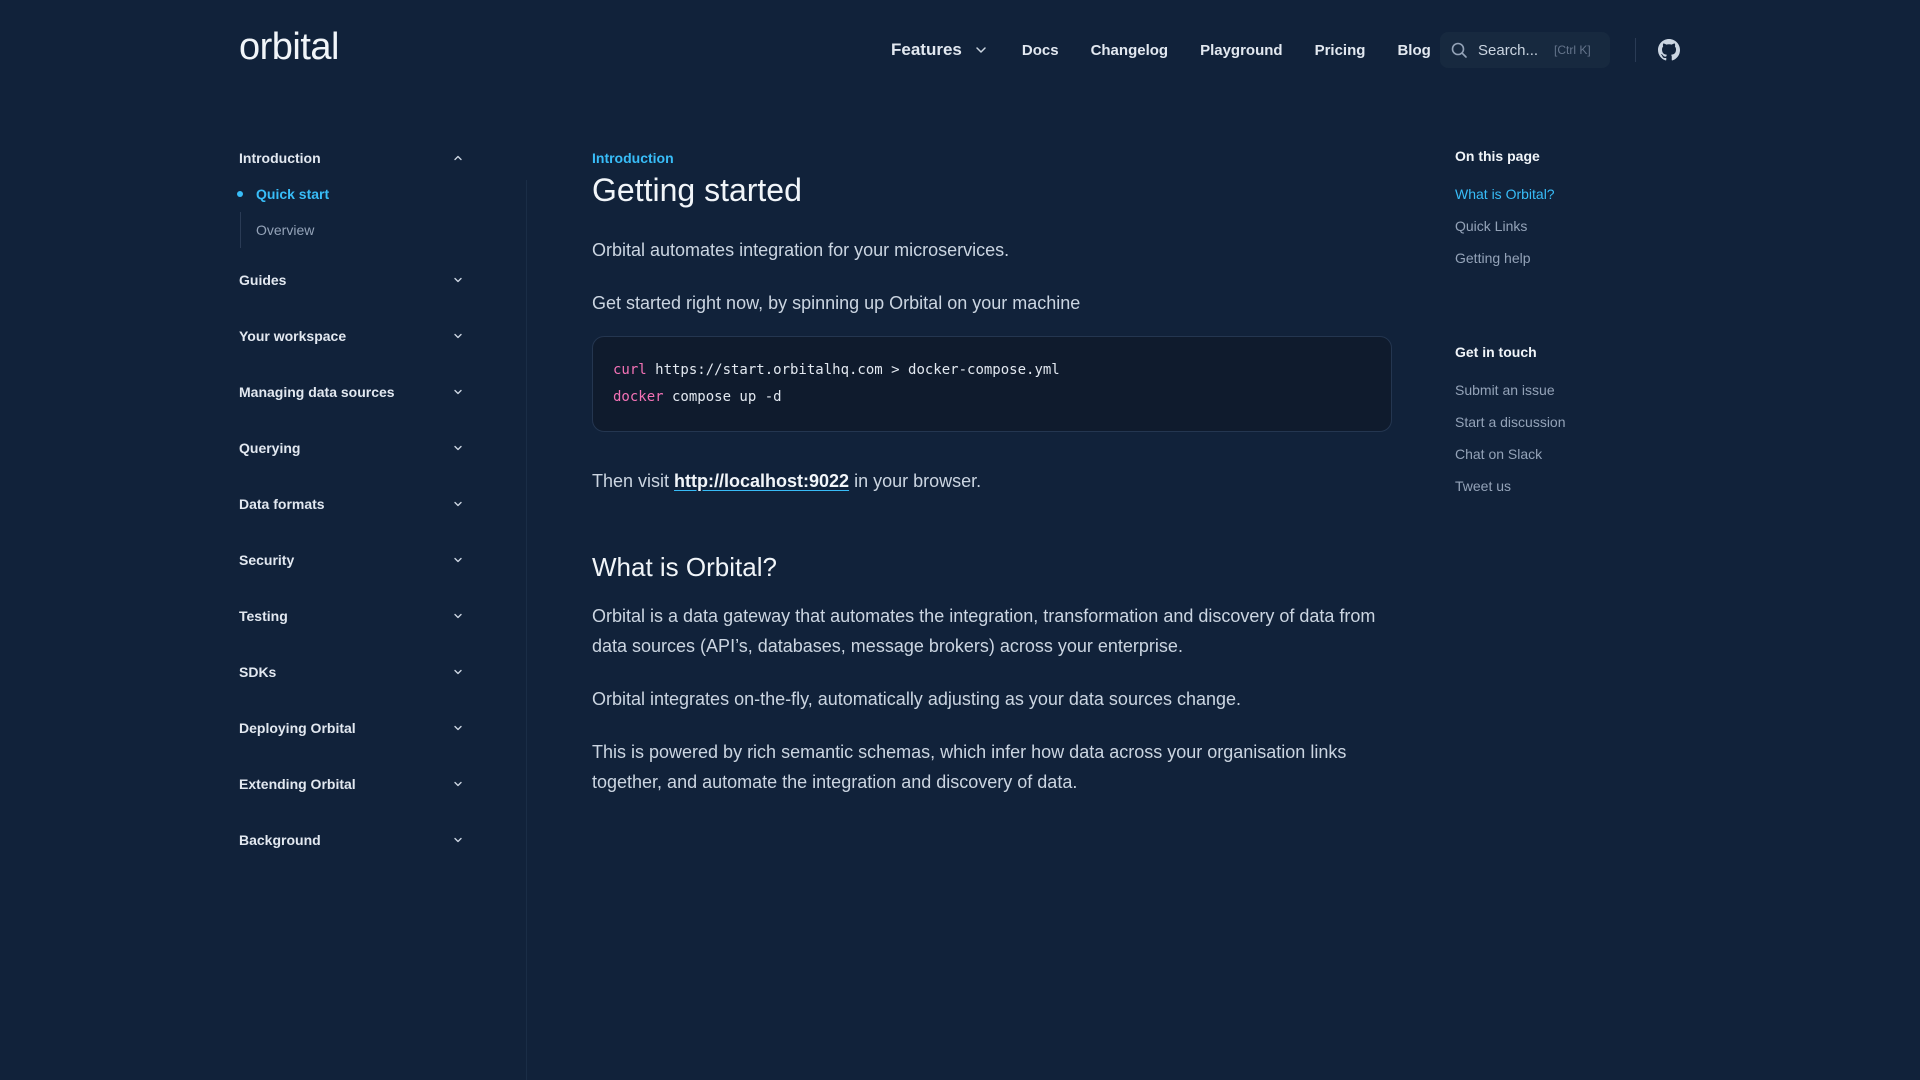  What do you see at coordinates (761, 481) in the screenshot?
I see `localhost-link: http://localhost:9022` at bounding box center [761, 481].